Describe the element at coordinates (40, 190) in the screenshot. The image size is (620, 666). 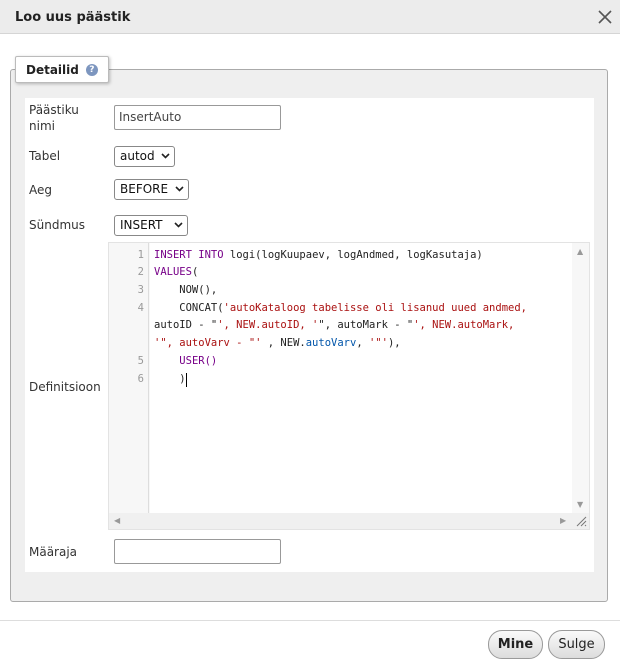
I see `time-label: Aeg` at that location.